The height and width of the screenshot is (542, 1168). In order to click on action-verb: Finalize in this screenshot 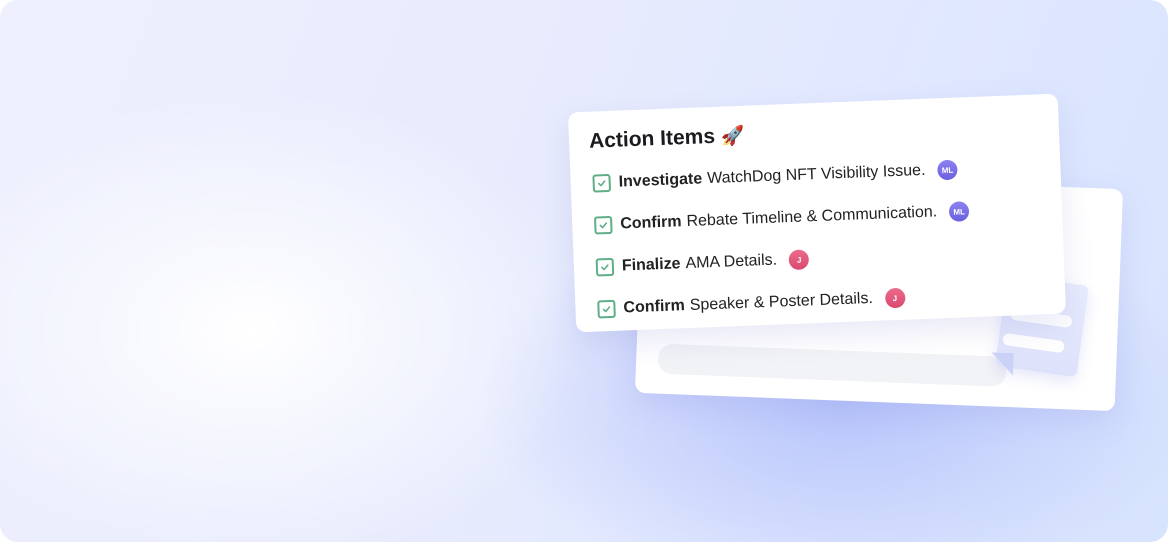, I will do `click(651, 265)`.